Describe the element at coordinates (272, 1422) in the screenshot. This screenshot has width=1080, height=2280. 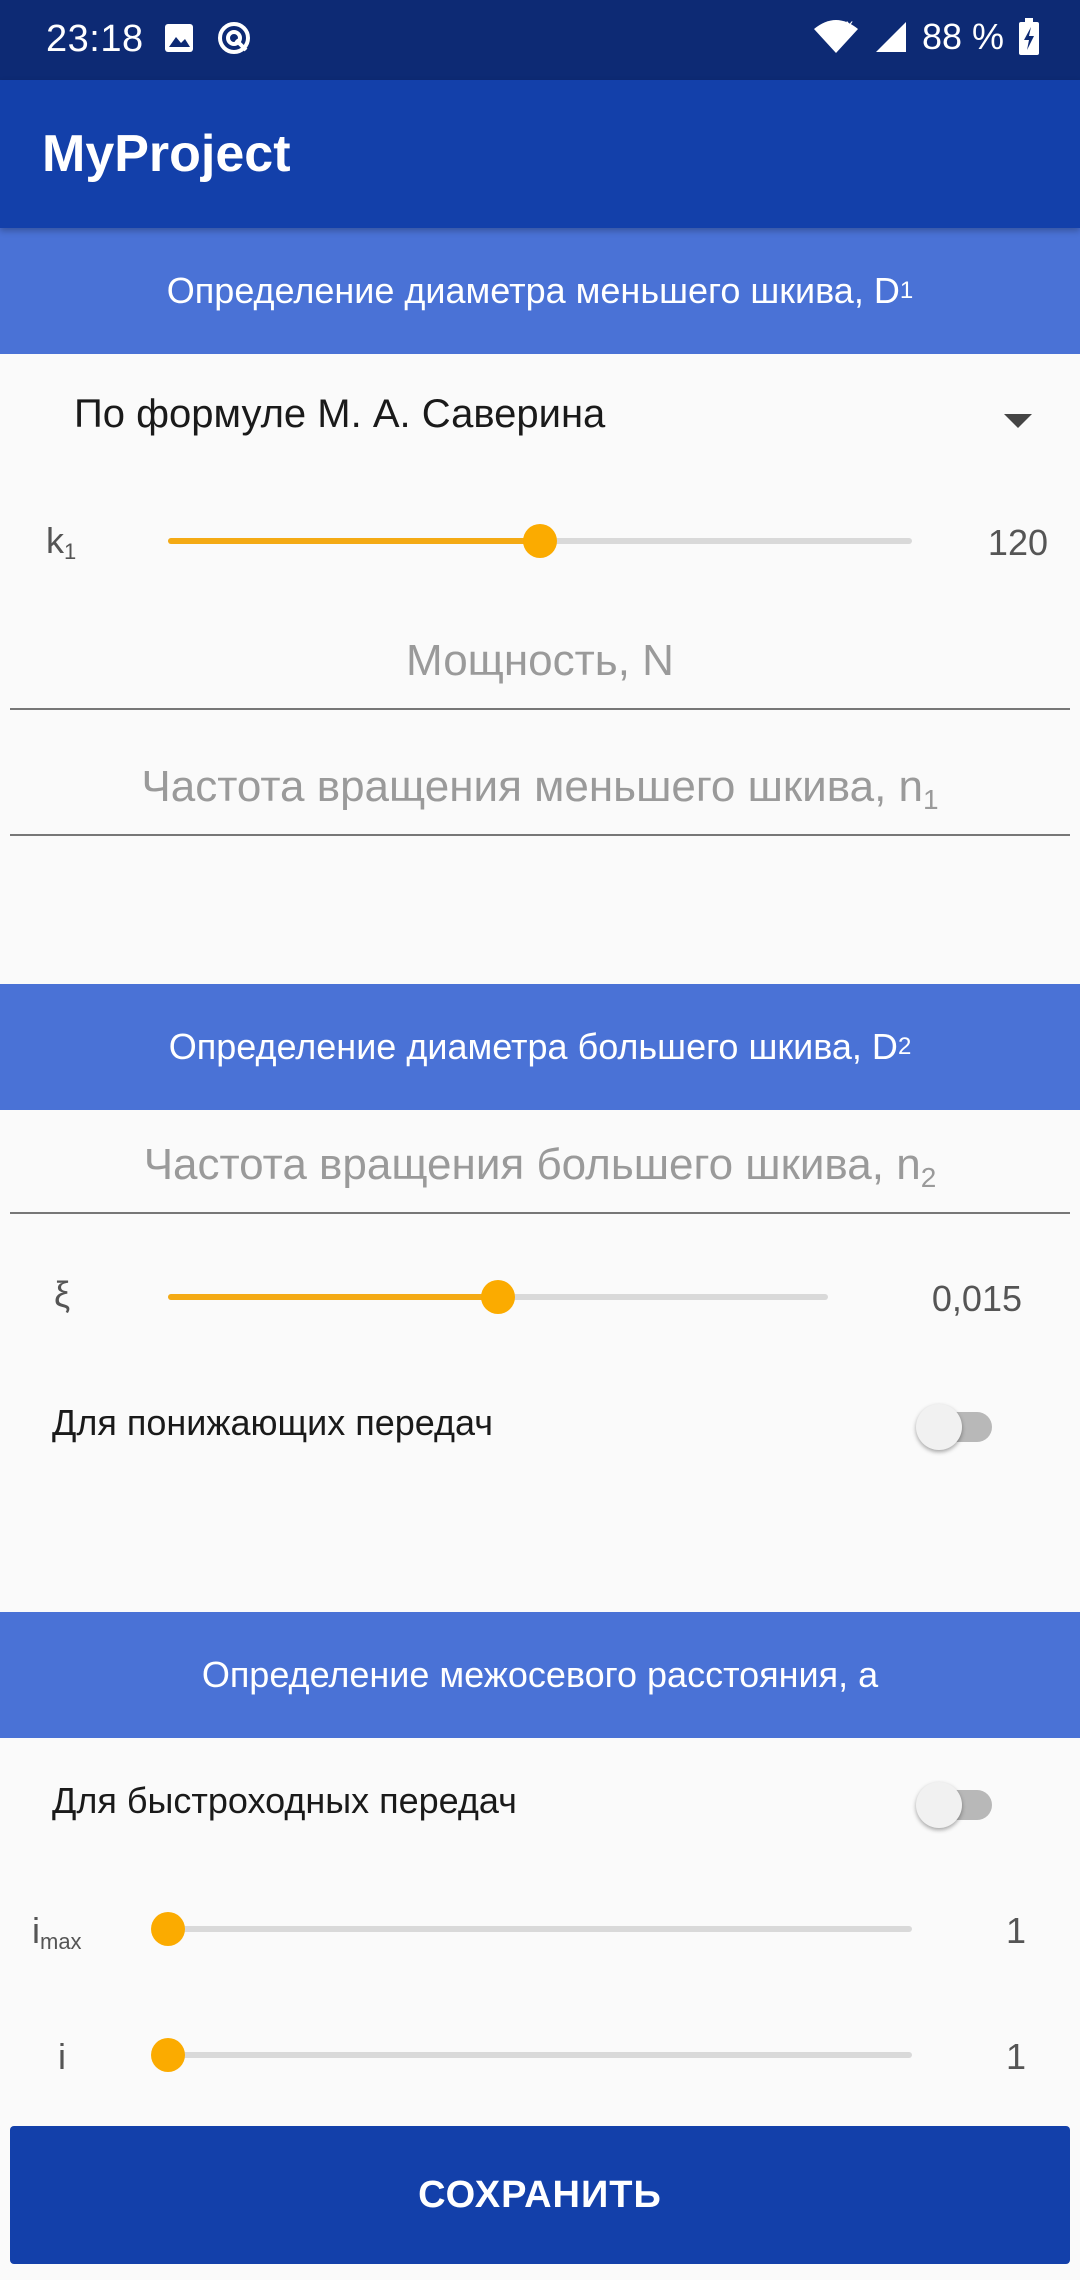
I see `switch-label: Для понижающих передач` at that location.